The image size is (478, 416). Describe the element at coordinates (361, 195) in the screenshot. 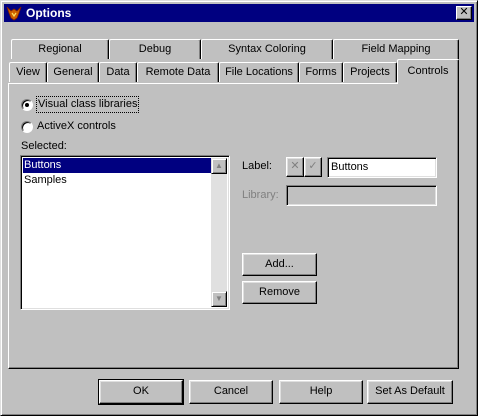

I see `library-input` at that location.